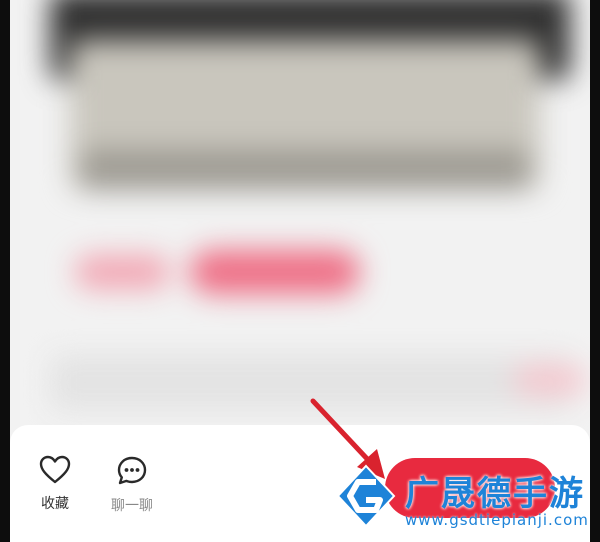 The image size is (600, 542). Describe the element at coordinates (55, 504) in the screenshot. I see `favorite-label: 收藏` at that location.